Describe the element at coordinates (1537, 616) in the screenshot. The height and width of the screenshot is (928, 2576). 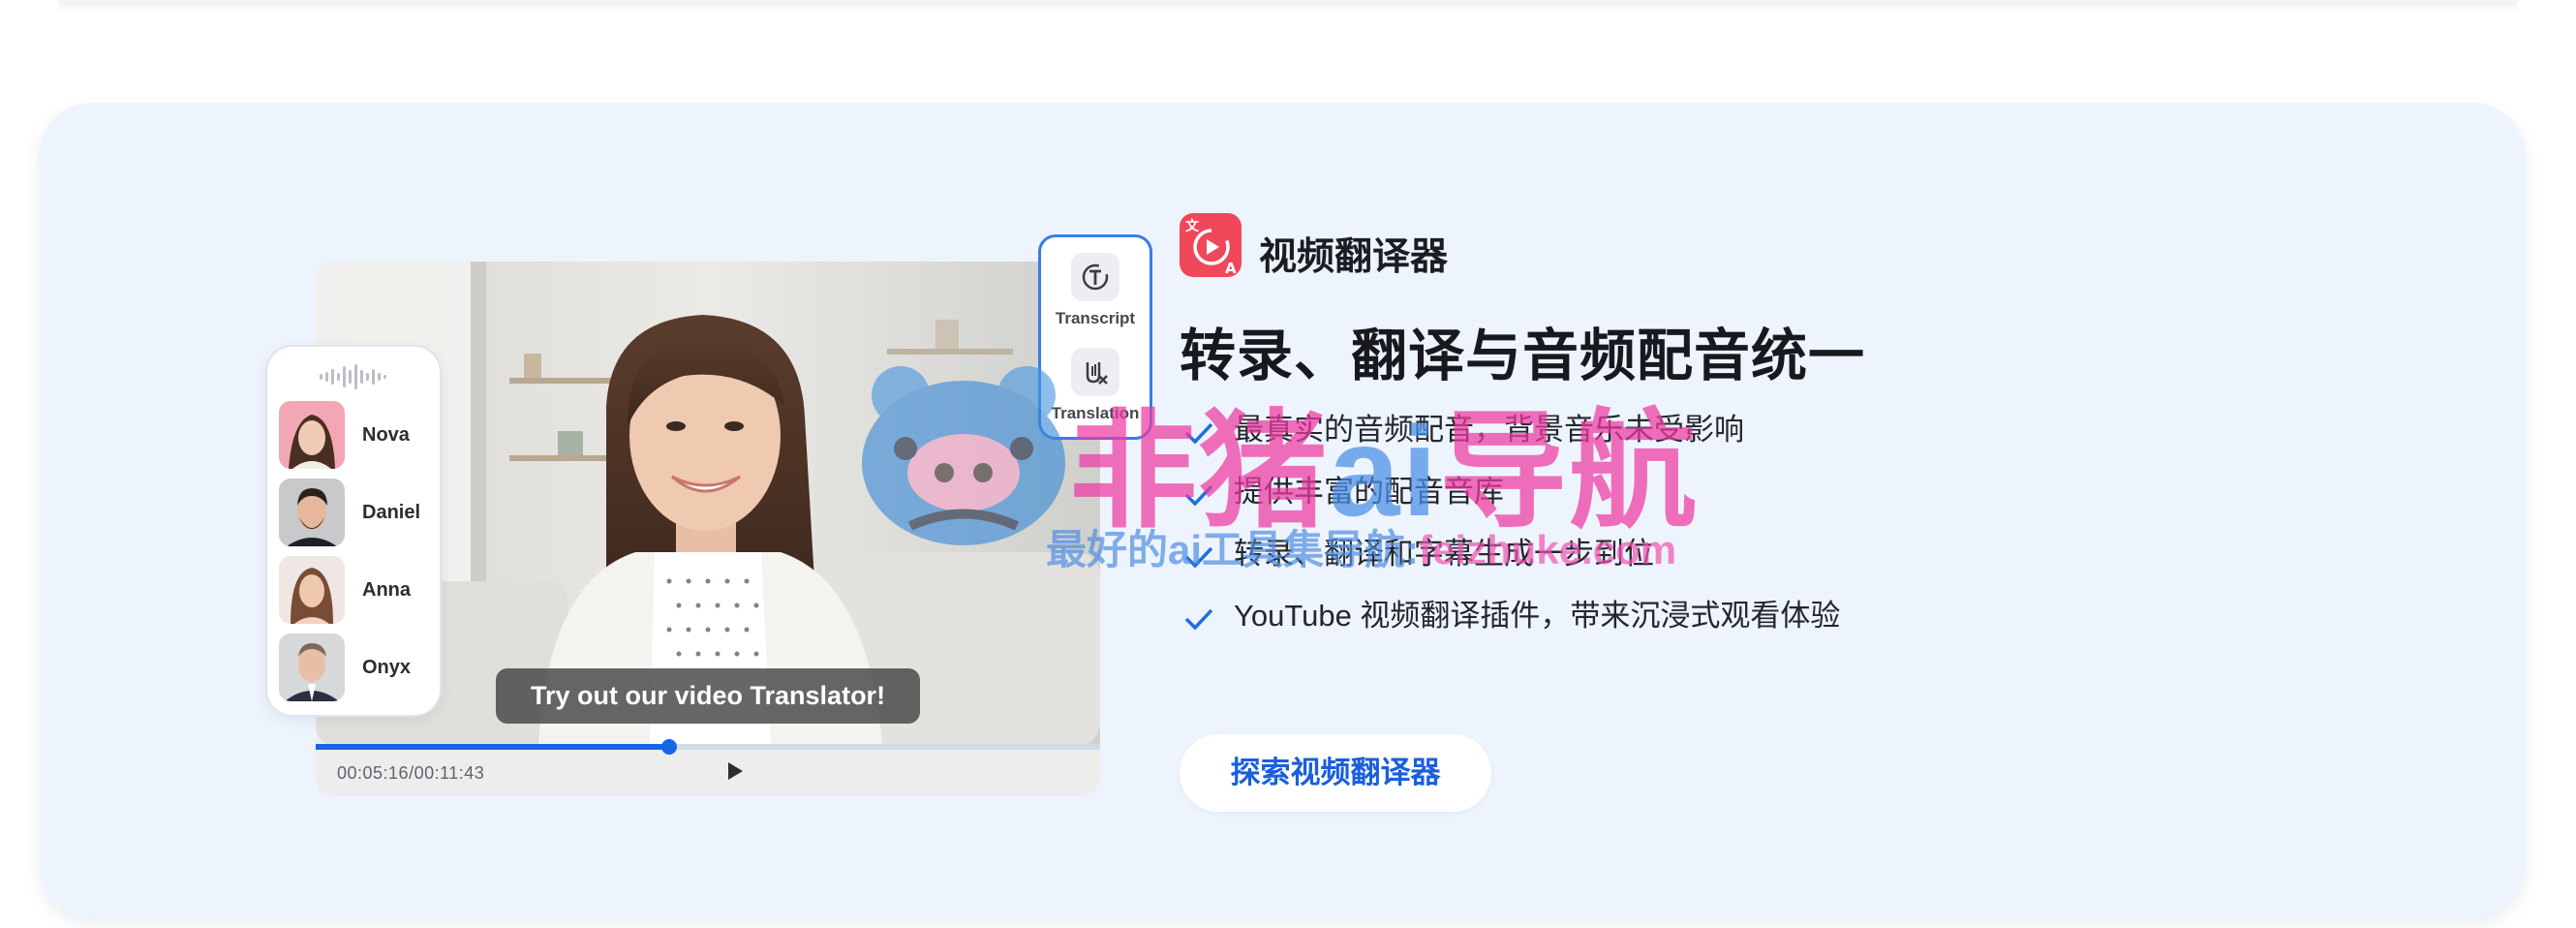
I see `feature-text: YouTube 视频翻译插件，带来沉浸式观看体验` at that location.